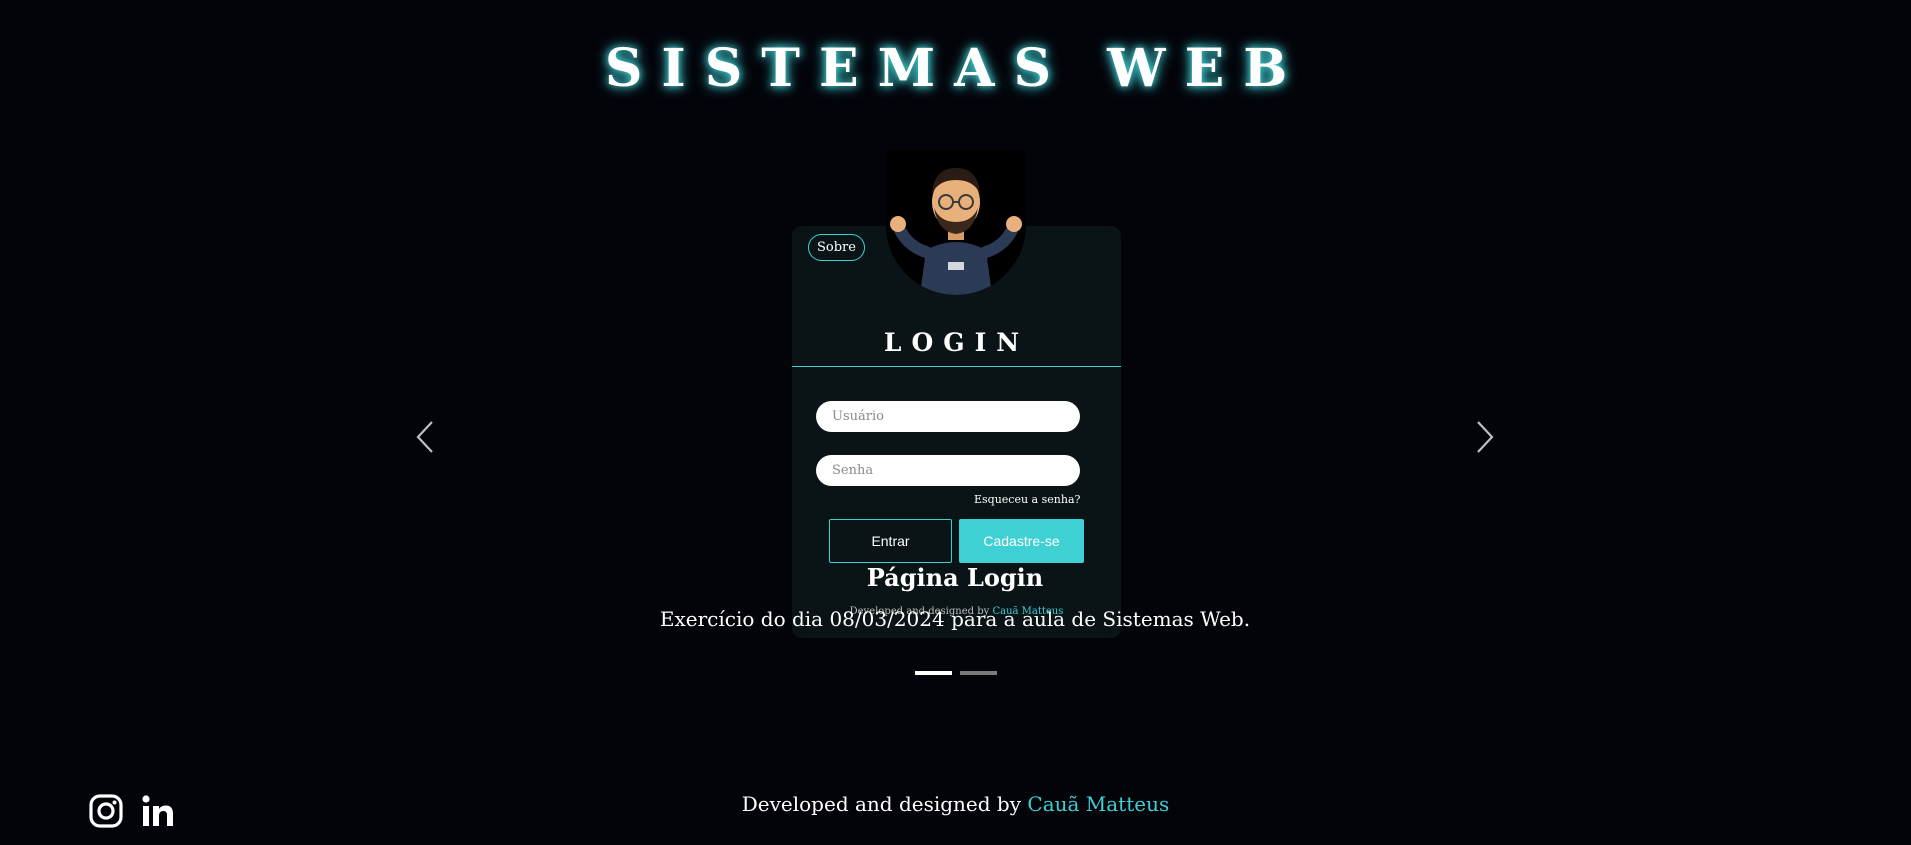 The image size is (1911, 845). What do you see at coordinates (1098, 804) in the screenshot?
I see `footer-author-link: Cauã Matteus` at bounding box center [1098, 804].